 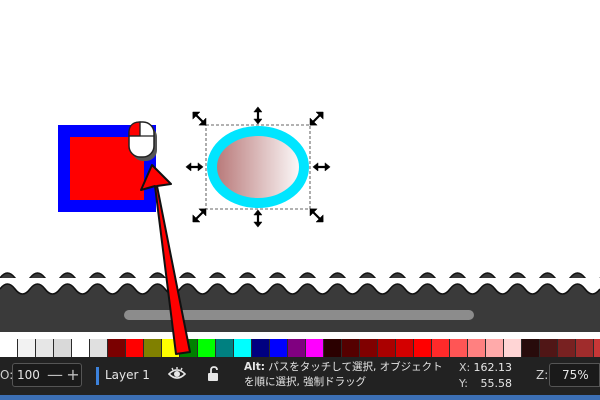 I want to click on handle-top, so click(x=258, y=115).